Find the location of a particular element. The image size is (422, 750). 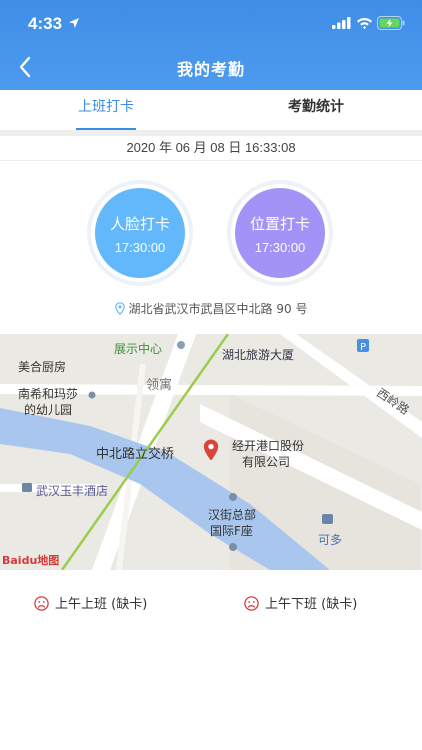

map-label: 武汉玉丰酒店 is located at coordinates (72, 491).